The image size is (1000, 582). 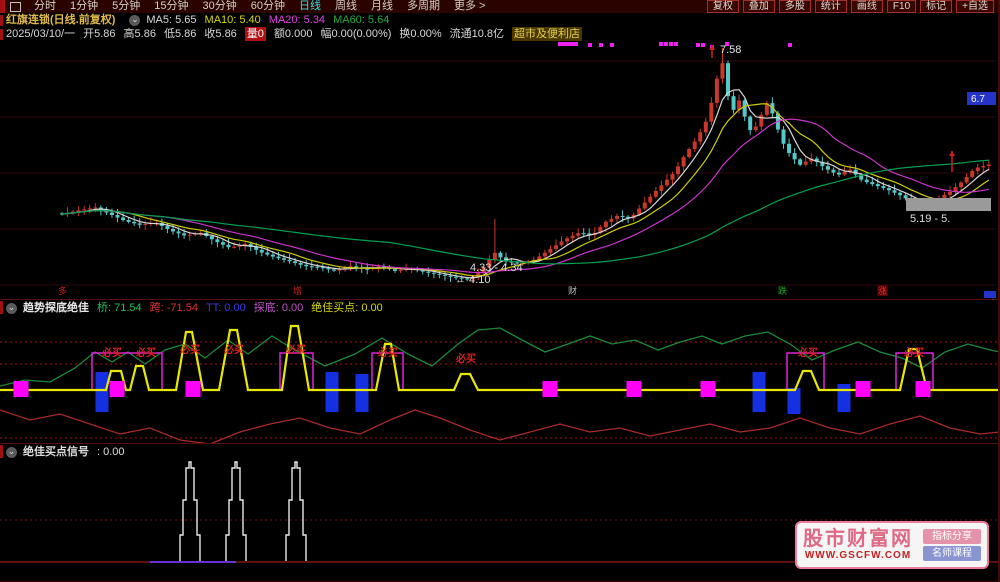 I want to click on ohlc-field-10: 流通10.8亿, so click(x=477, y=34).